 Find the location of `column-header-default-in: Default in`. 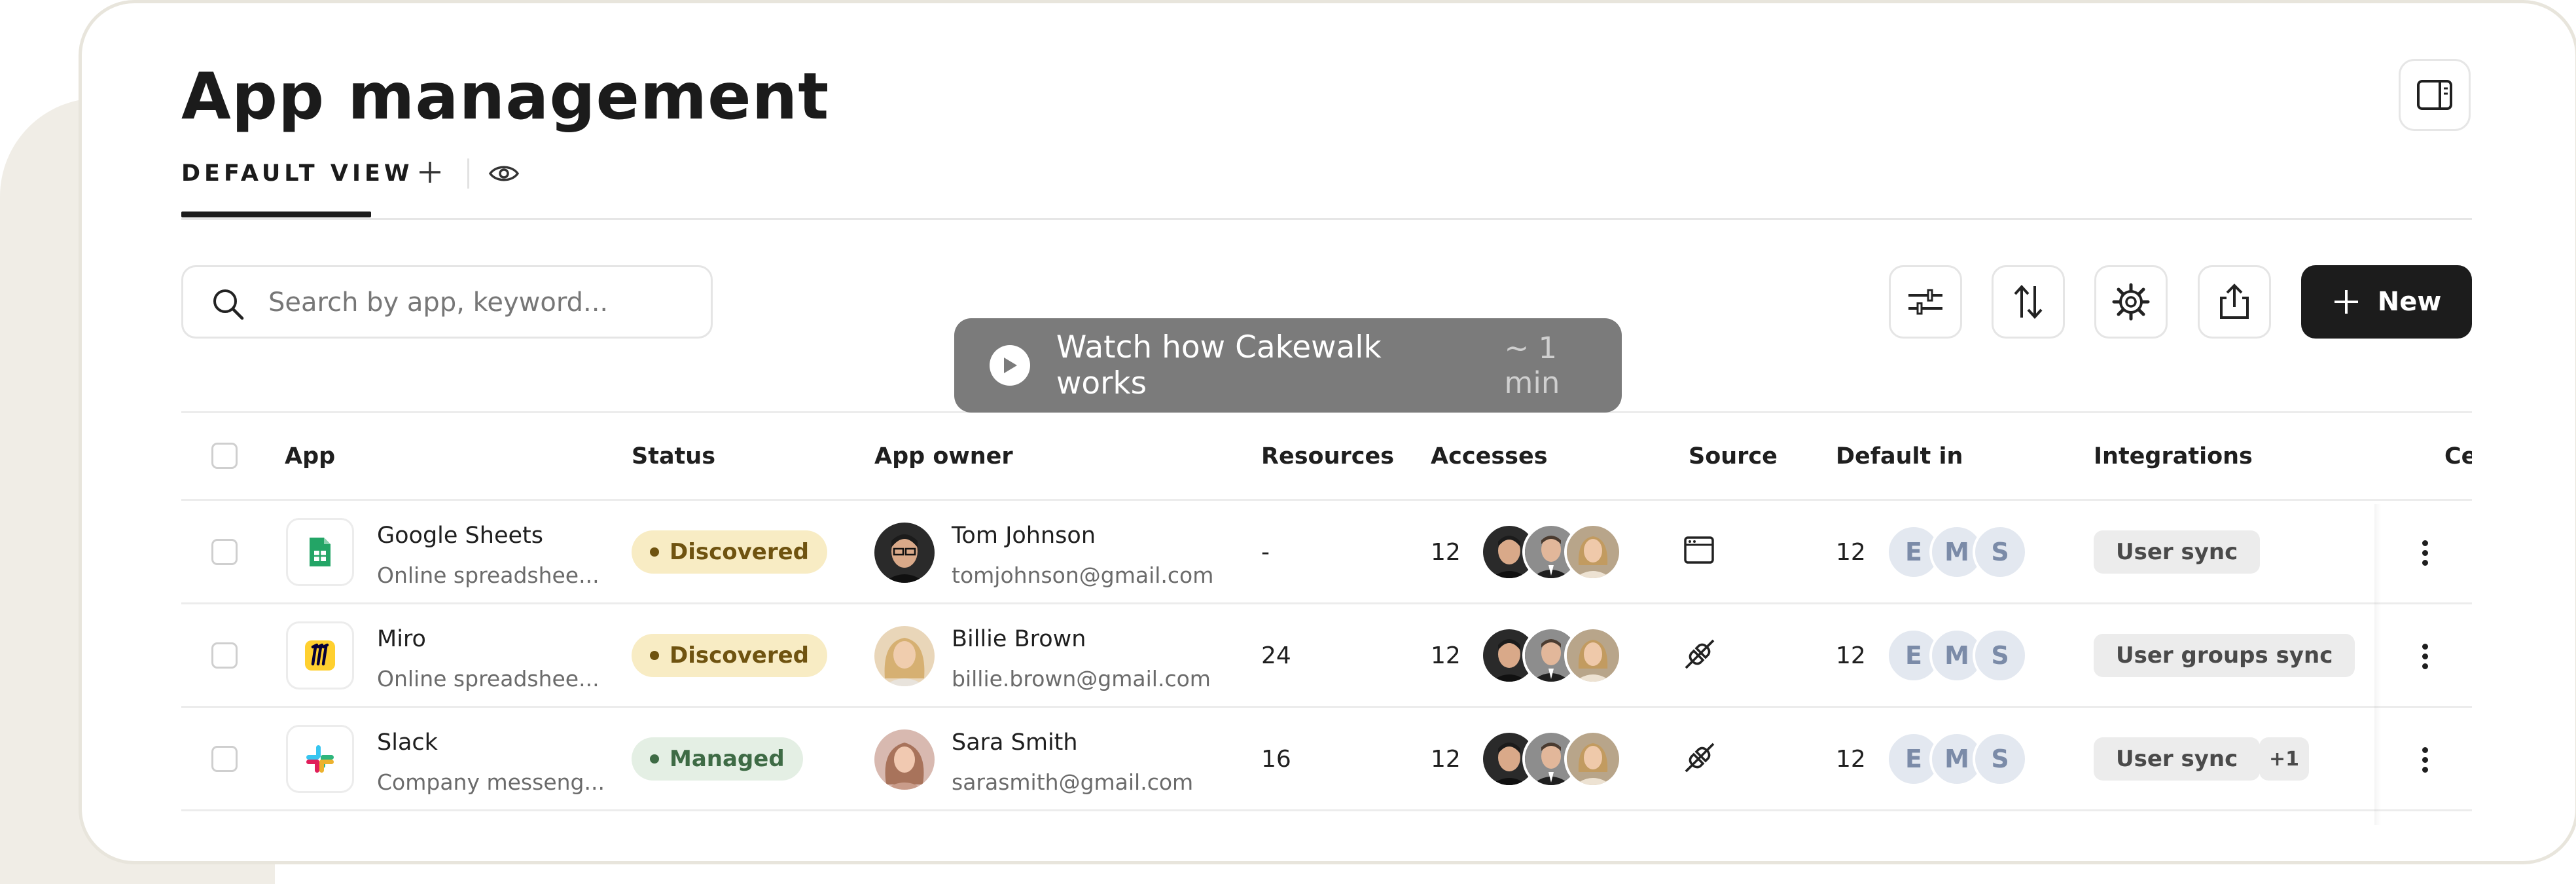

column-header-default-in: Default in is located at coordinates (1899, 457).